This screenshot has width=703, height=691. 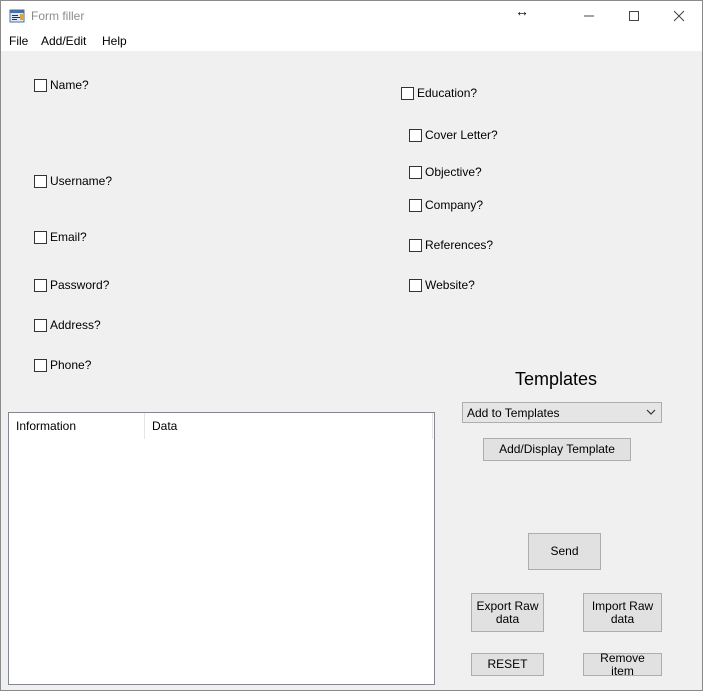 What do you see at coordinates (17, 16) in the screenshot?
I see `app-icon` at bounding box center [17, 16].